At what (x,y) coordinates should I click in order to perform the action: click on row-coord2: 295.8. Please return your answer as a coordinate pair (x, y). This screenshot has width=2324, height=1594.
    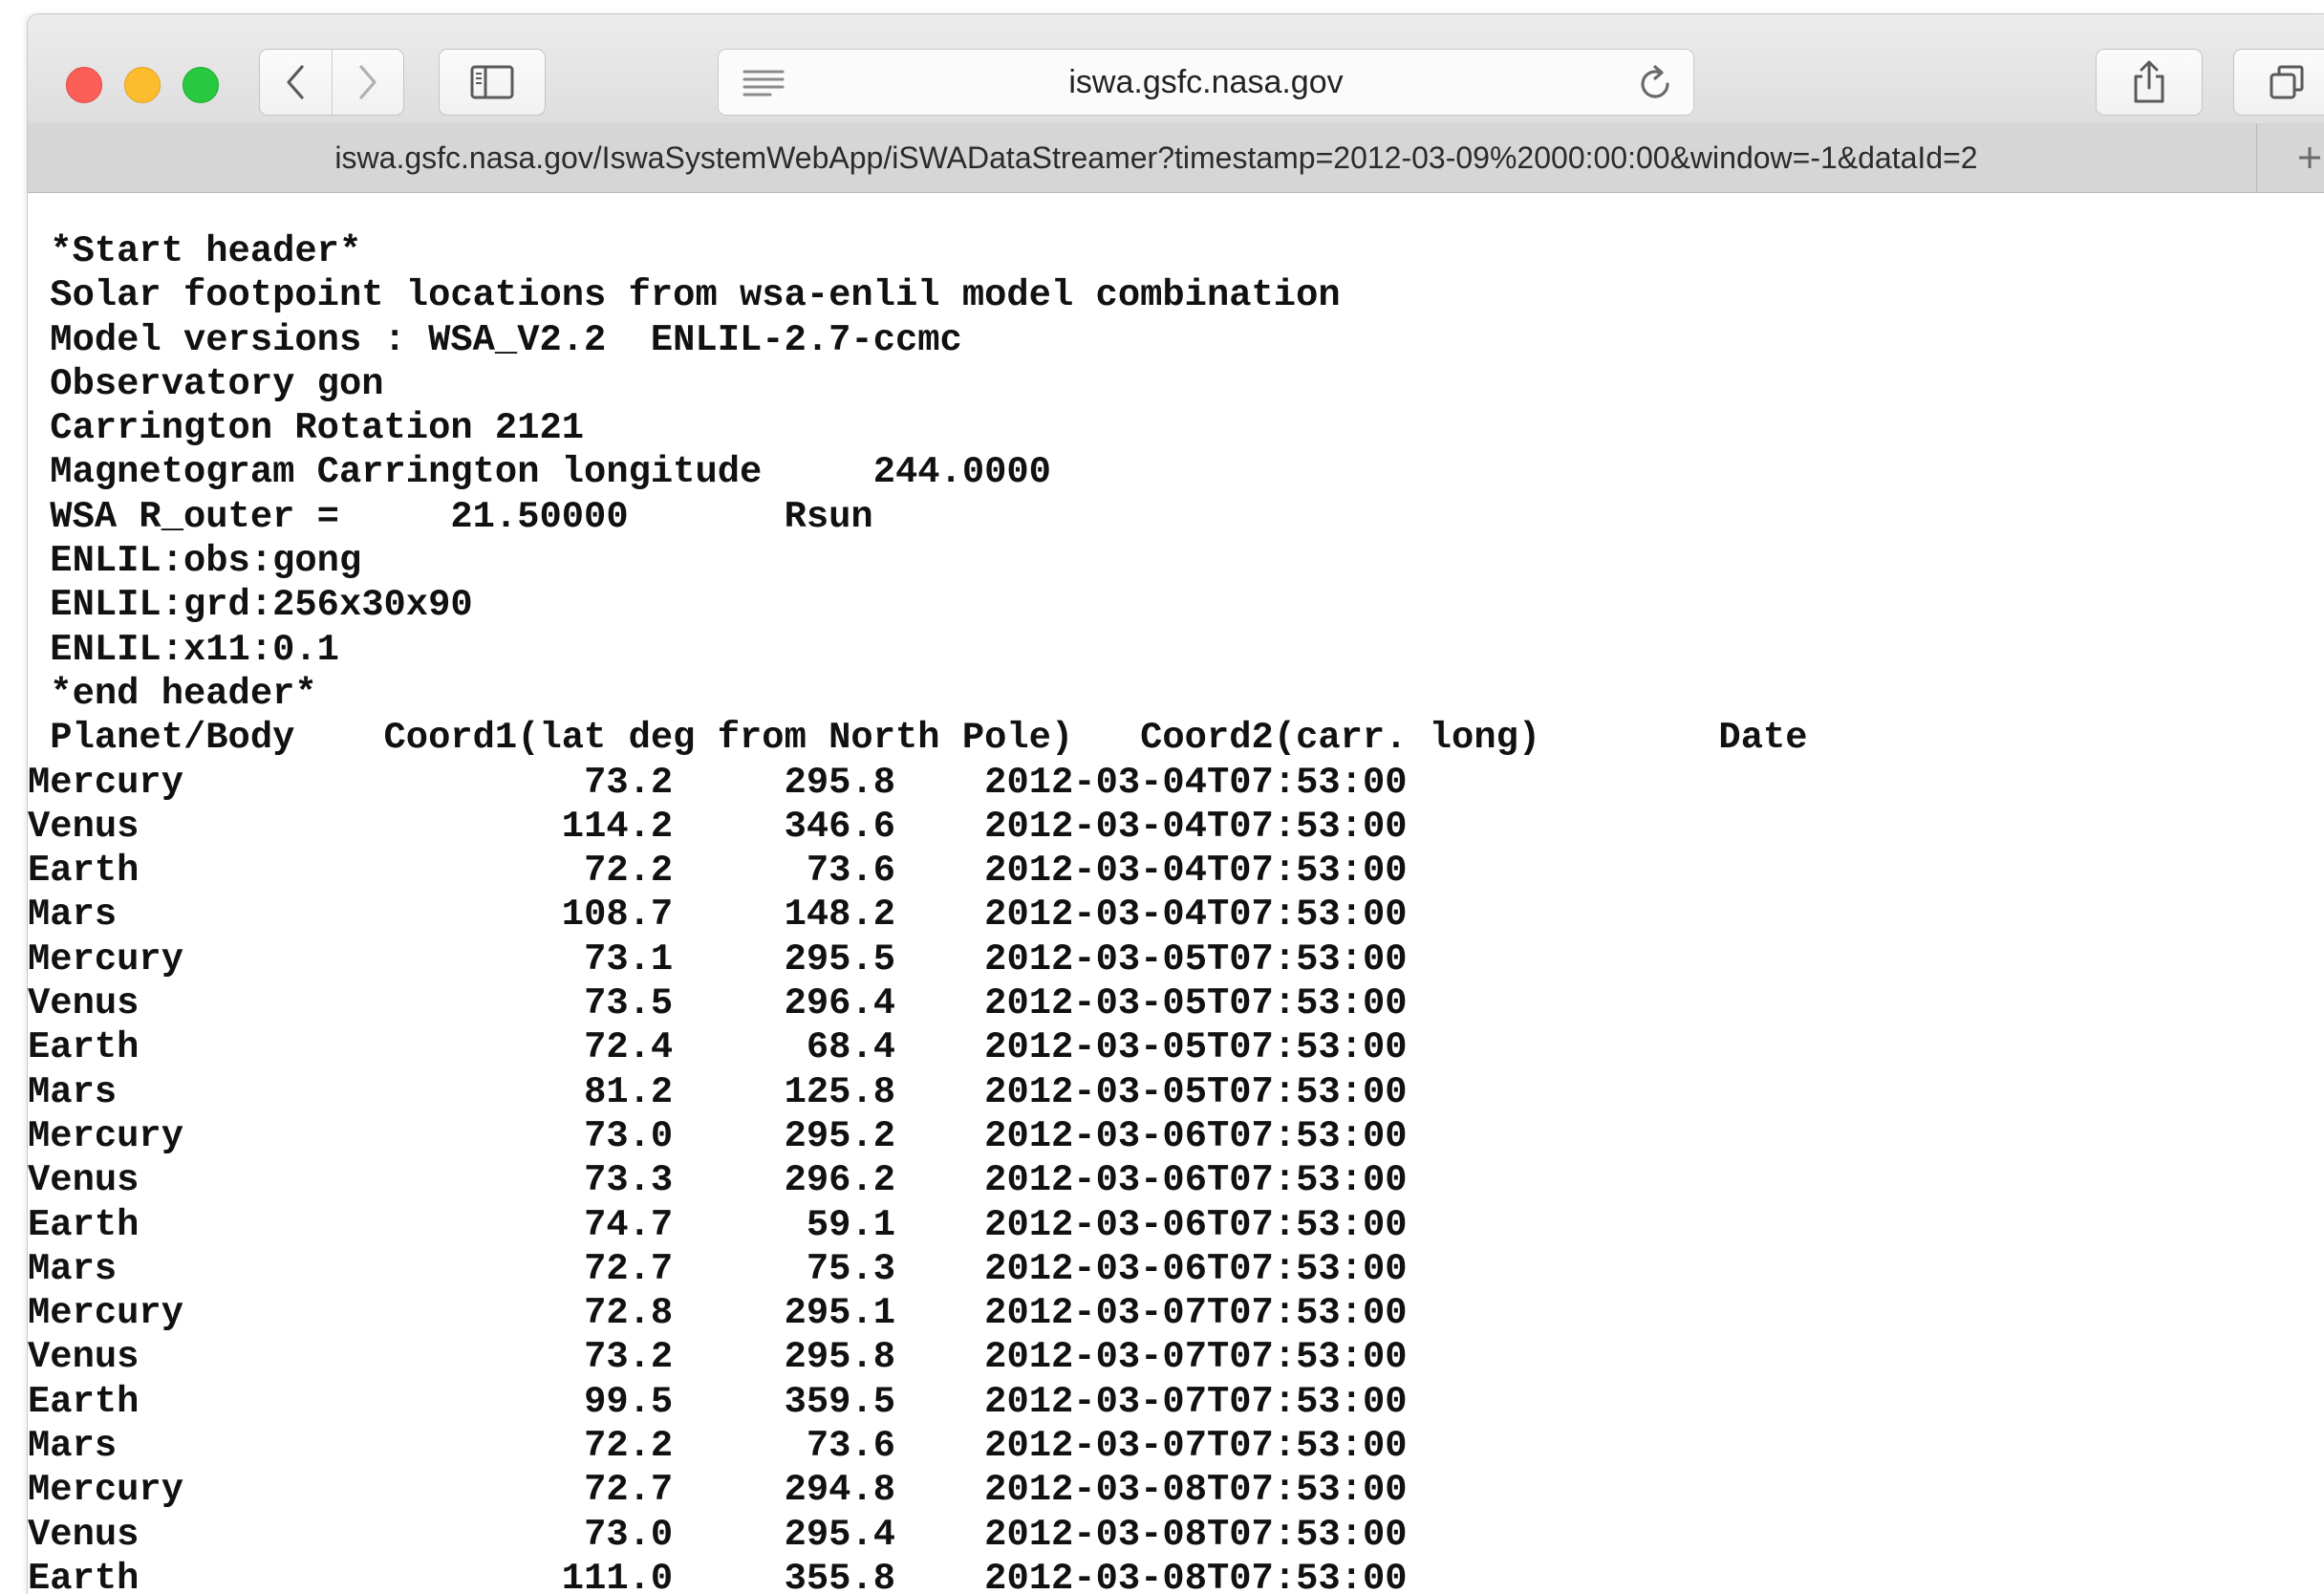
    Looking at the image, I should click on (784, 783).